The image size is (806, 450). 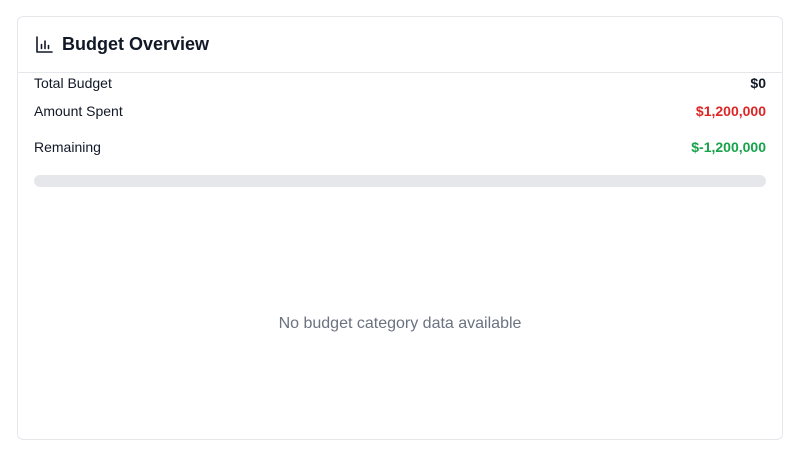 I want to click on remaining-value: $-1,200,000, so click(x=728, y=147).